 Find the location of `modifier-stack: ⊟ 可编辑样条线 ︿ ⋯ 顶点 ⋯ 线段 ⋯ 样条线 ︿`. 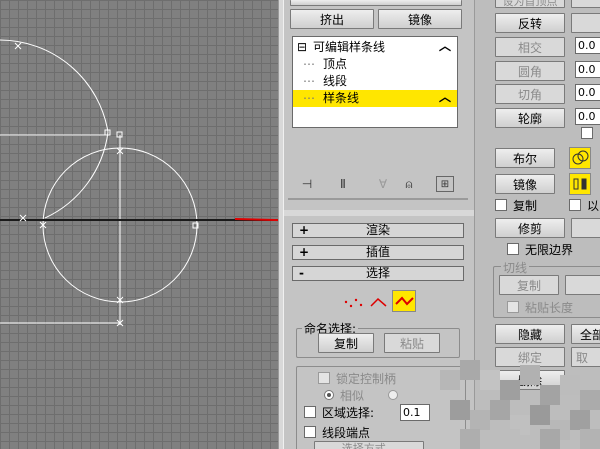

modifier-stack: ⊟ 可编辑样条线 ︿ ⋯ 顶点 ⋯ 线段 ⋯ 样条线 ︿ is located at coordinates (375, 82).